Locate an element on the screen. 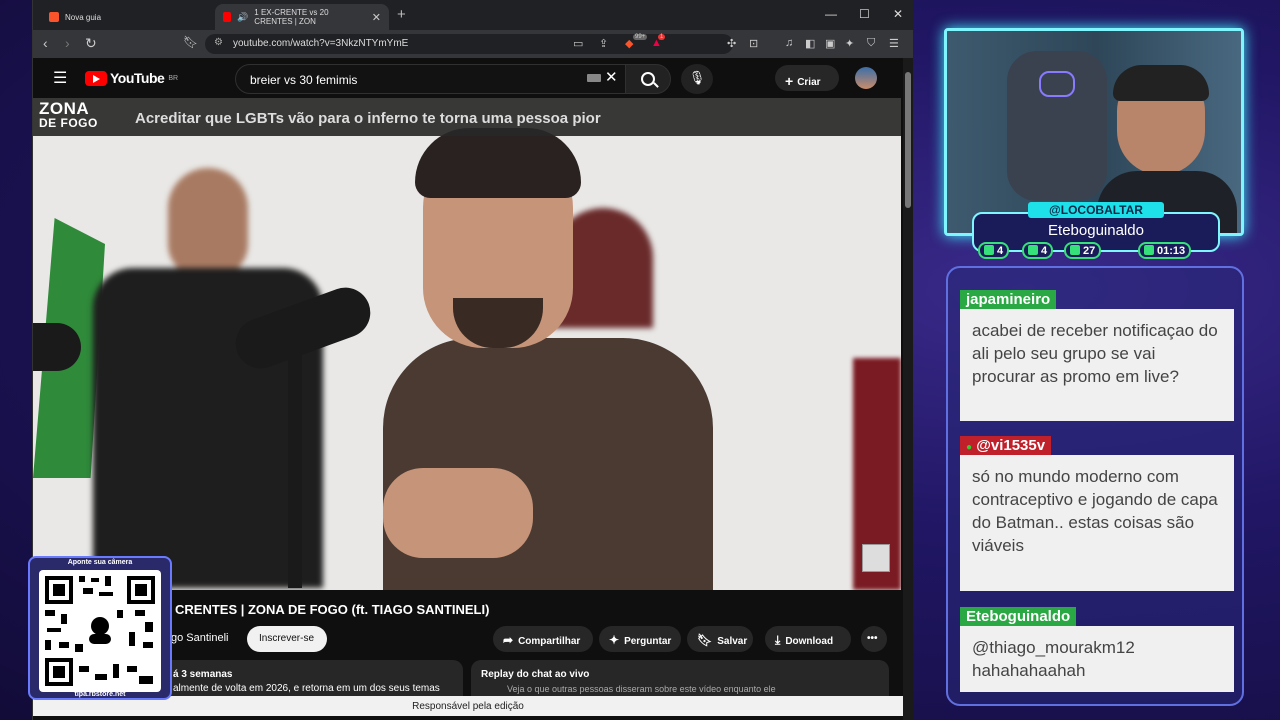 The height and width of the screenshot is (720, 1280). streamer-handle: @LOCOBALTAR is located at coordinates (1096, 210).